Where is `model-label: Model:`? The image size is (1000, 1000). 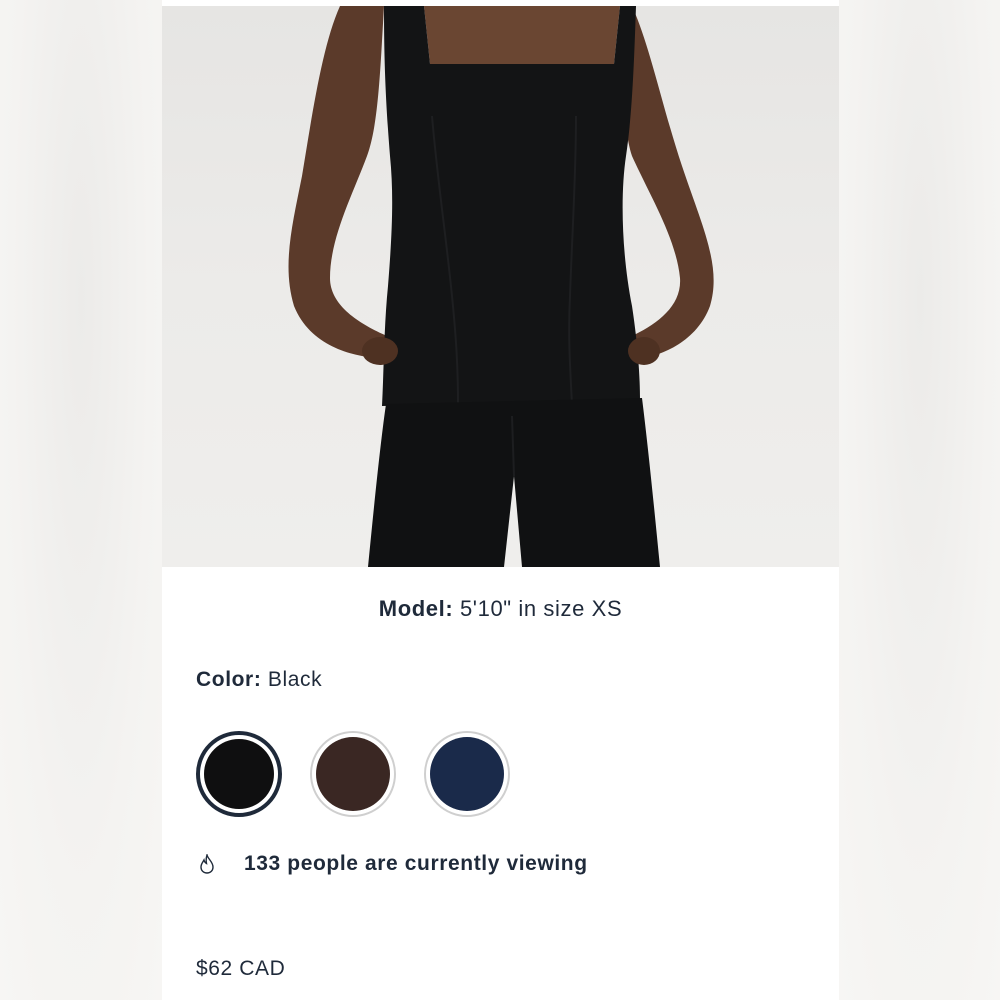
model-label: Model: is located at coordinates (416, 608).